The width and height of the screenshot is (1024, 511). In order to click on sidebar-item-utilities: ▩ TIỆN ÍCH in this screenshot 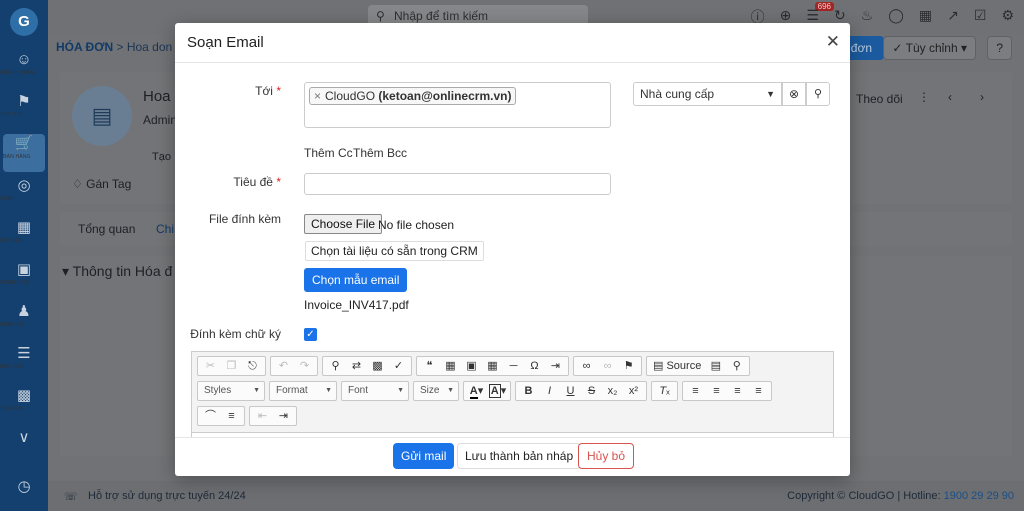, I will do `click(24, 405)`.